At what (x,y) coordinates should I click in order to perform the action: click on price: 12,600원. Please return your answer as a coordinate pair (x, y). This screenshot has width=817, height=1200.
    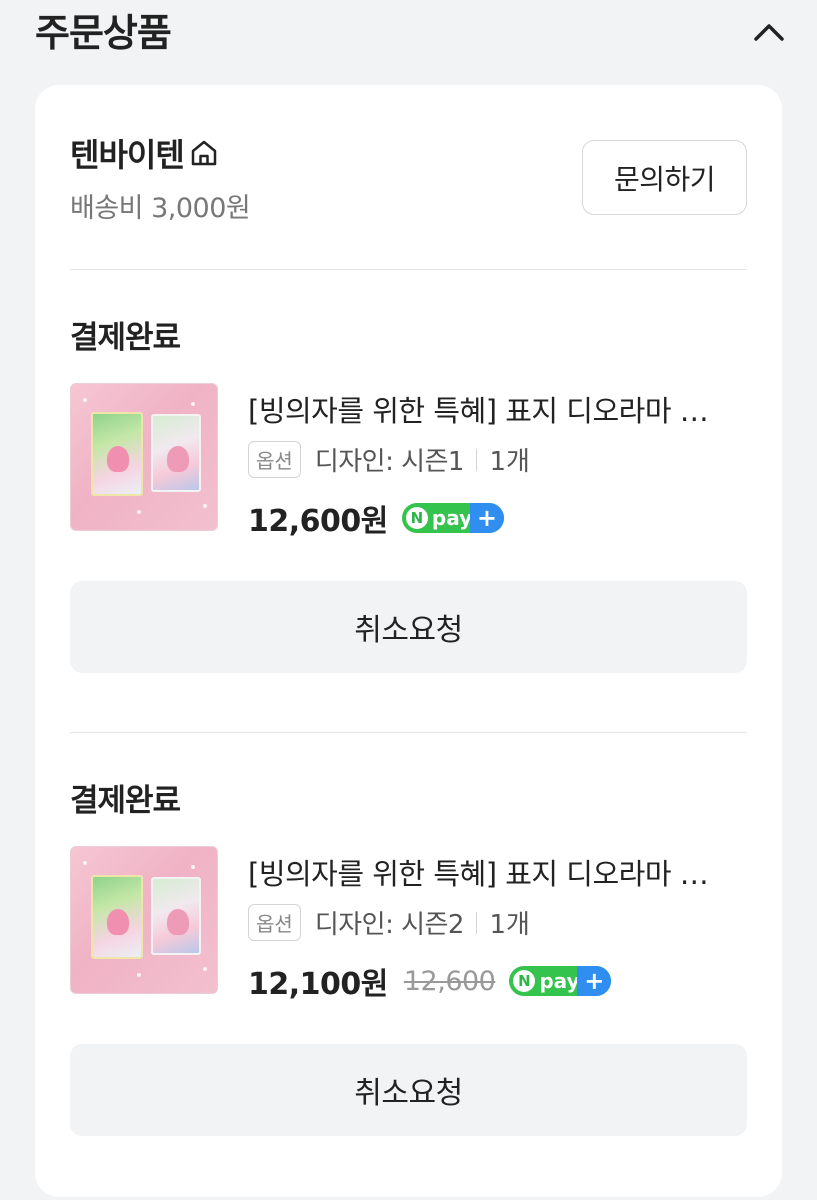
    Looking at the image, I should click on (318, 521).